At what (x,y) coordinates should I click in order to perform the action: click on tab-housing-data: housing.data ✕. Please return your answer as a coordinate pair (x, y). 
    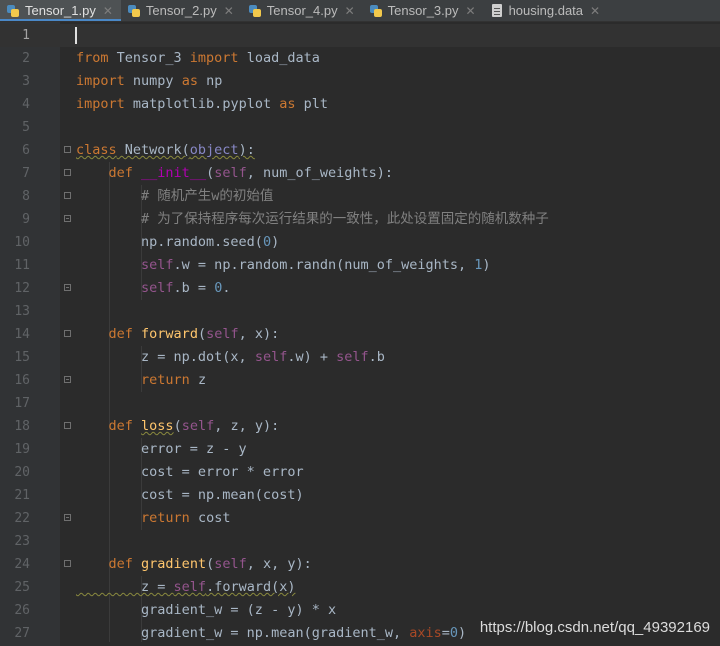
    Looking at the image, I should click on (546, 10).